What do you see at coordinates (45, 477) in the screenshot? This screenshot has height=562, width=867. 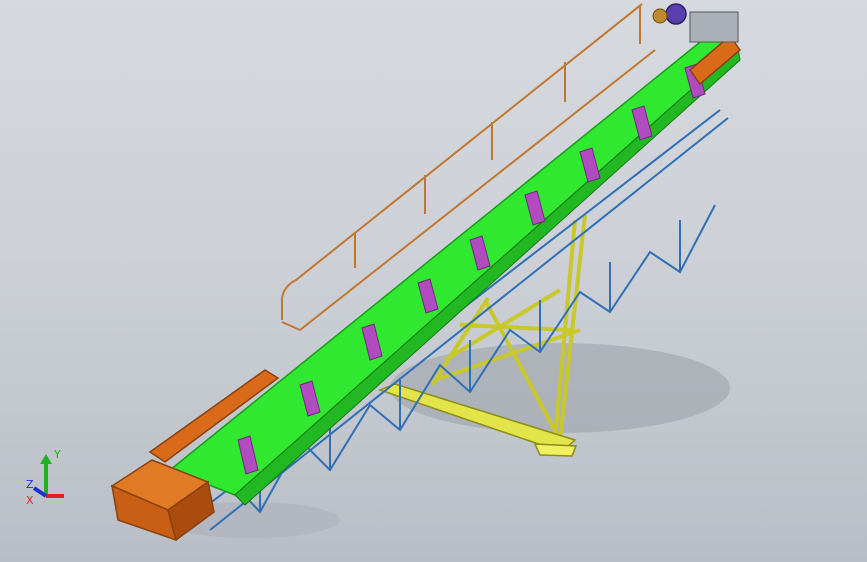 I see `orientation-triad: Y Z X` at bounding box center [45, 477].